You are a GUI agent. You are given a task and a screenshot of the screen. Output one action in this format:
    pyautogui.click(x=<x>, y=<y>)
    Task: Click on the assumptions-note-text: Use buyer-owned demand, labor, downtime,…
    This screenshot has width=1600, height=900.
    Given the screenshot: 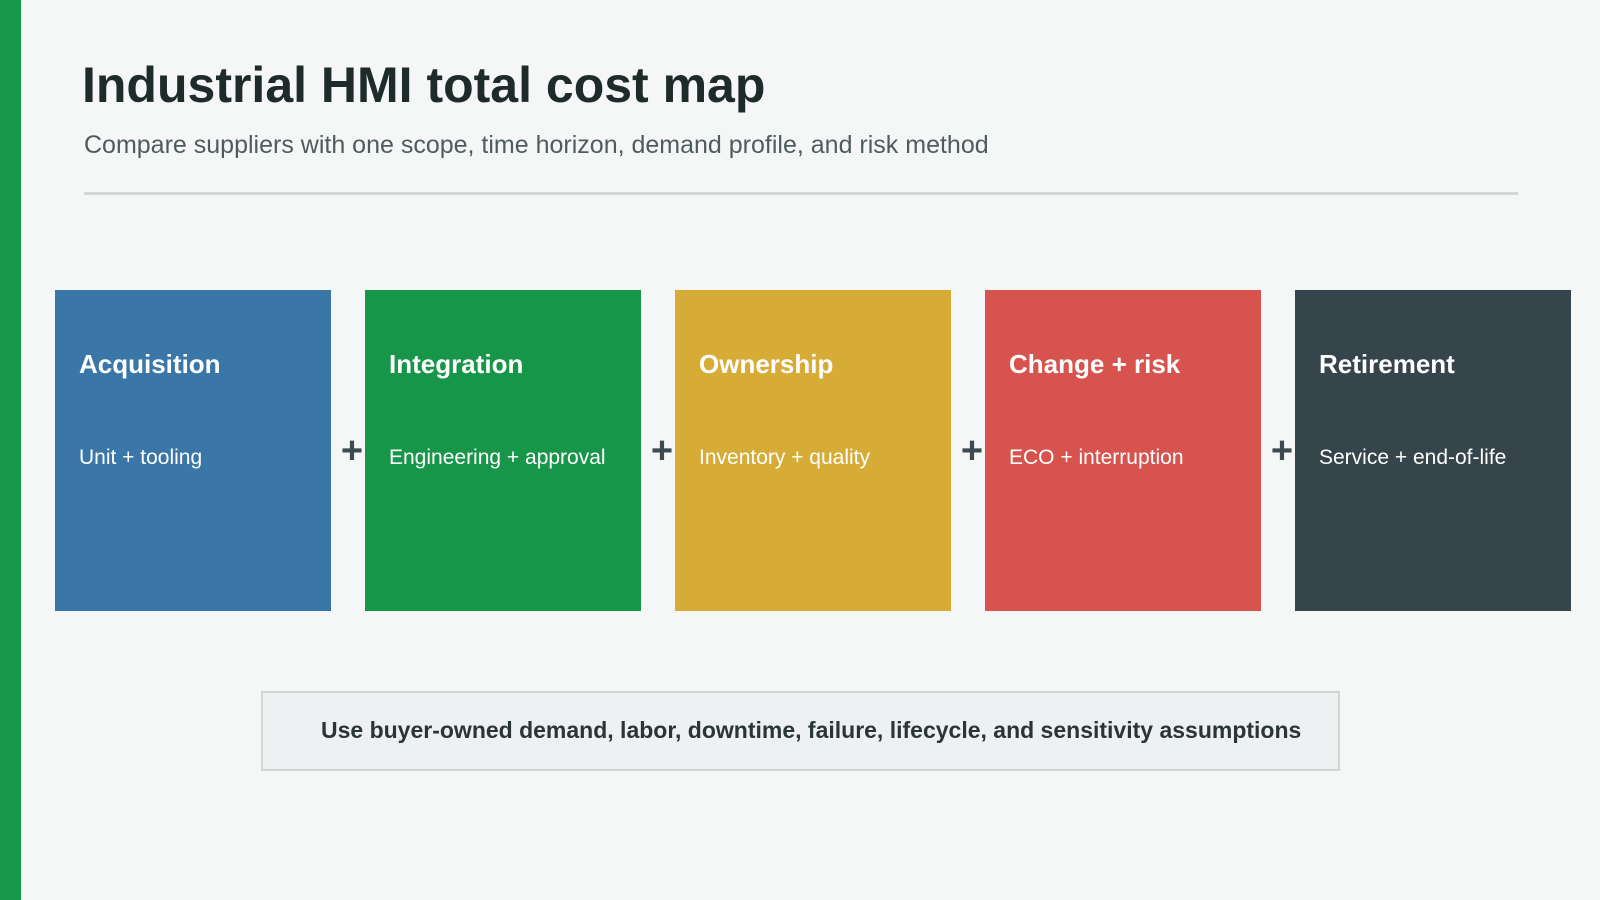 What is the action you would take?
    pyautogui.click(x=811, y=730)
    